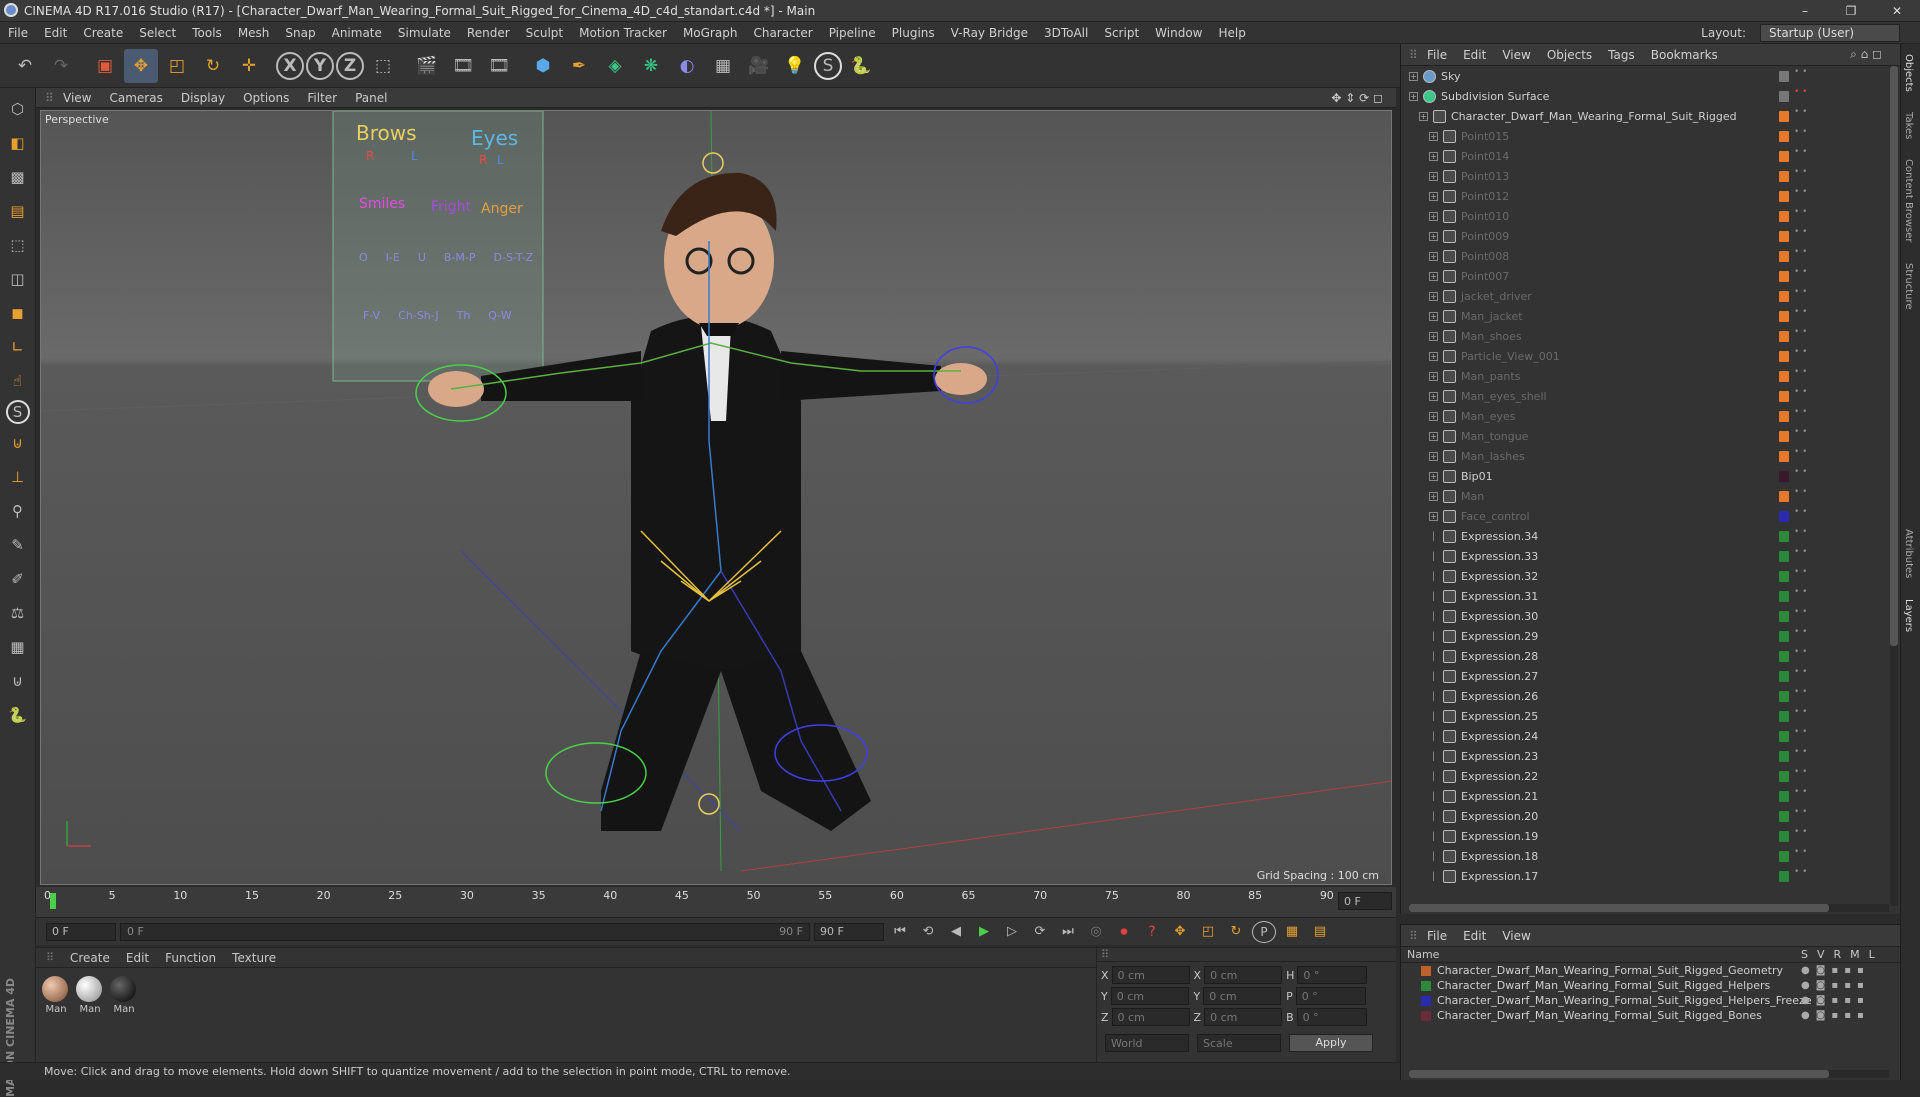 This screenshot has height=1097, width=1920. I want to click on coordinate-system-icon: ⬚, so click(383, 66).